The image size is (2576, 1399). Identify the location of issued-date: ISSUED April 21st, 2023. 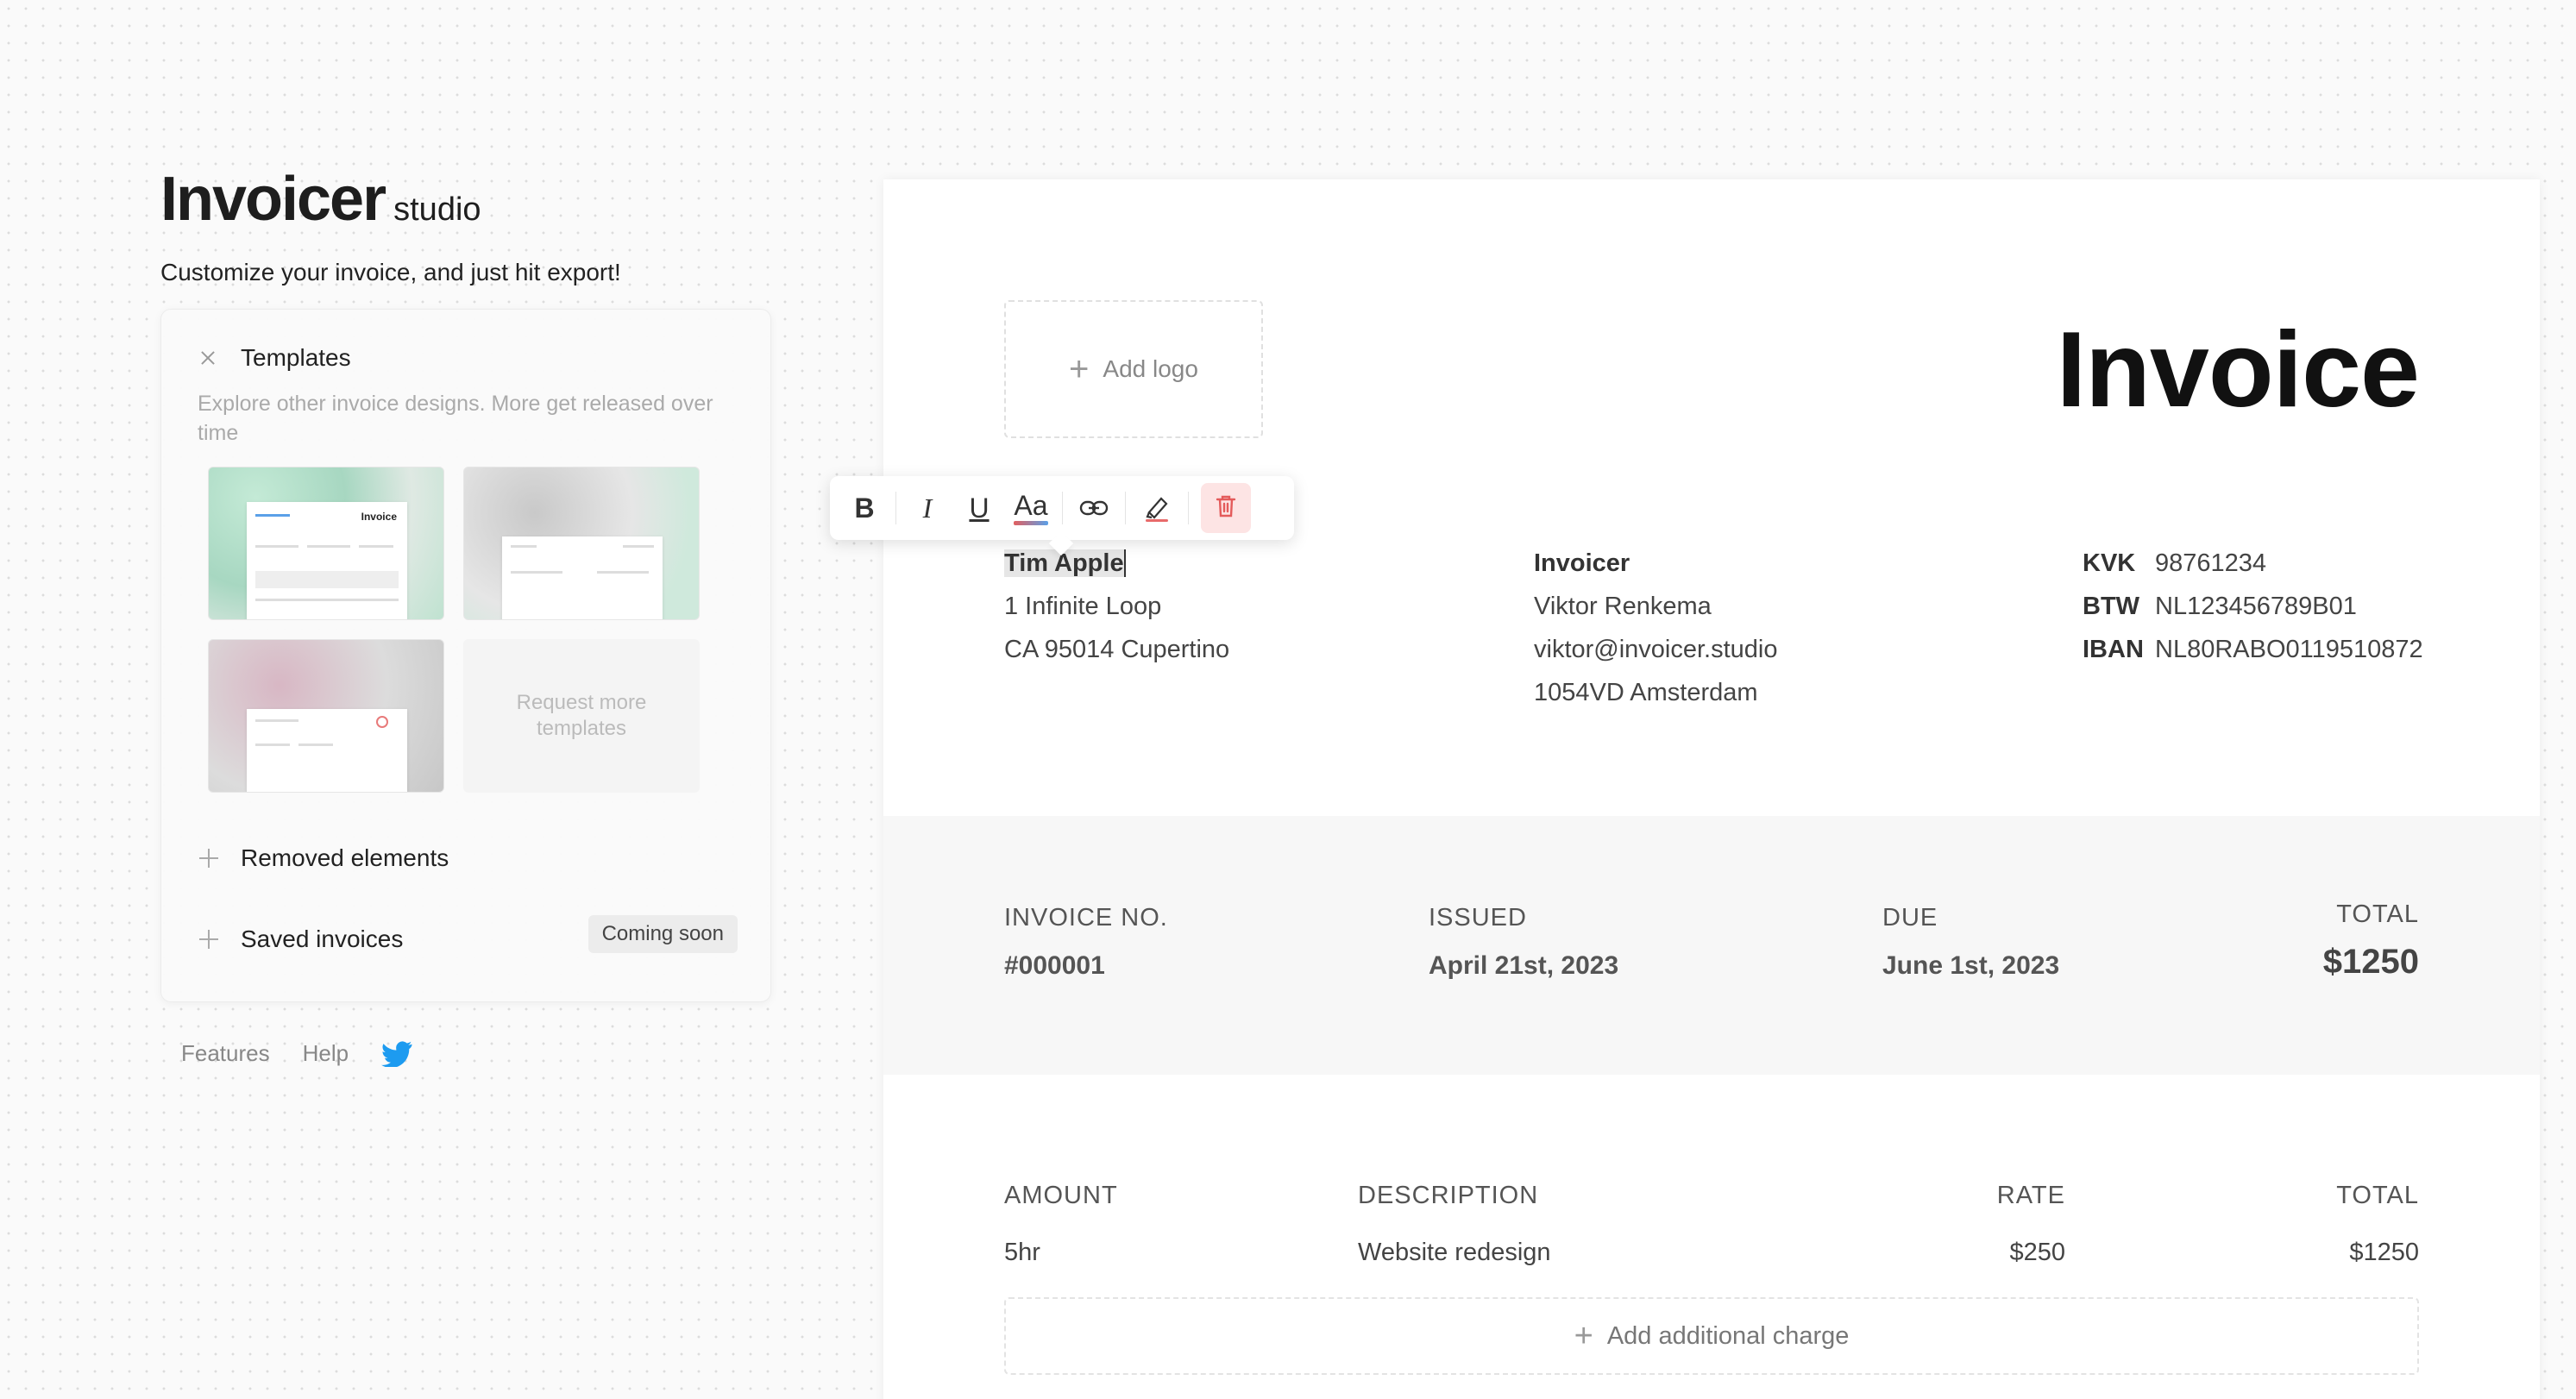
(1523, 943).